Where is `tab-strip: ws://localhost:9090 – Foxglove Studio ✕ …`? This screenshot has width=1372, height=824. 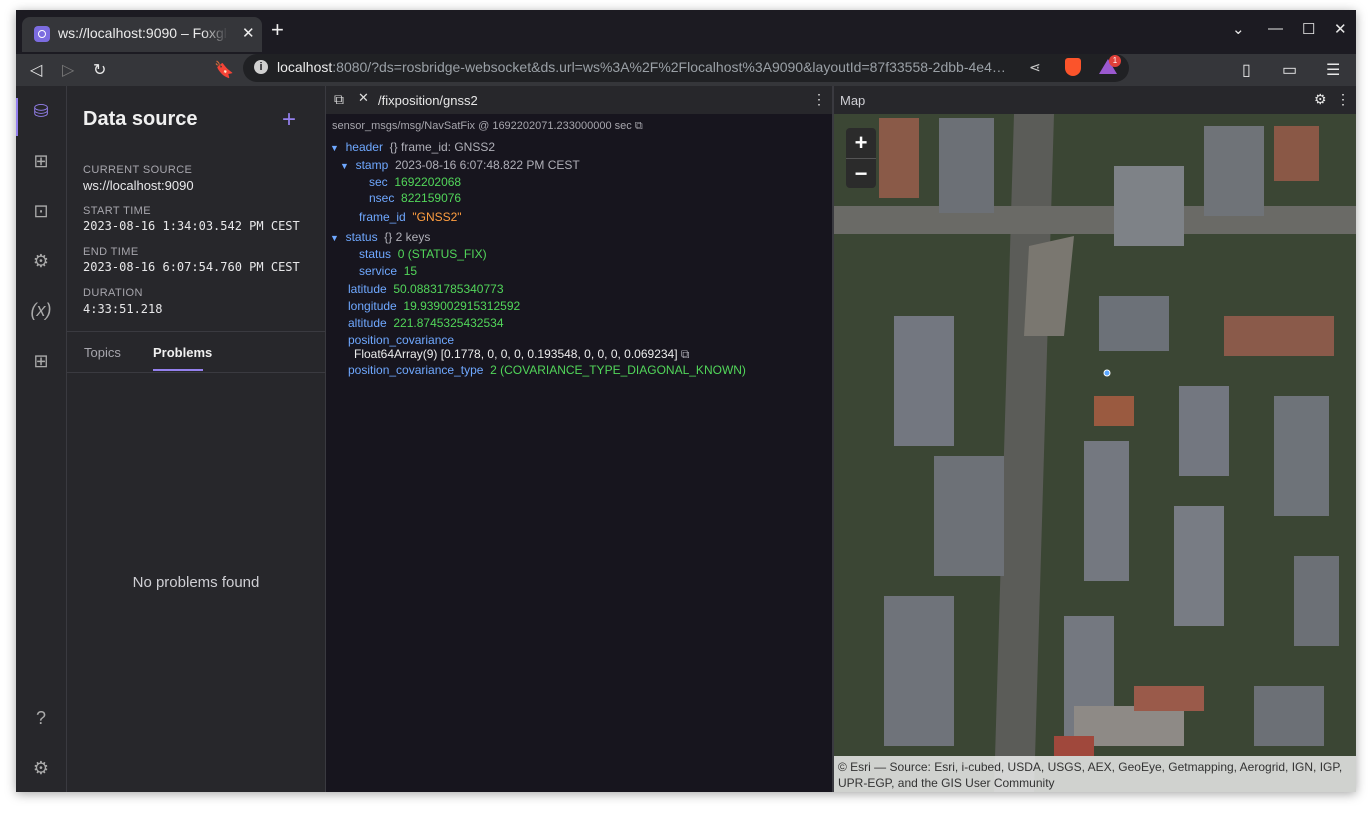 tab-strip: ws://localhost:9090 – Foxglove Studio ✕ … is located at coordinates (686, 32).